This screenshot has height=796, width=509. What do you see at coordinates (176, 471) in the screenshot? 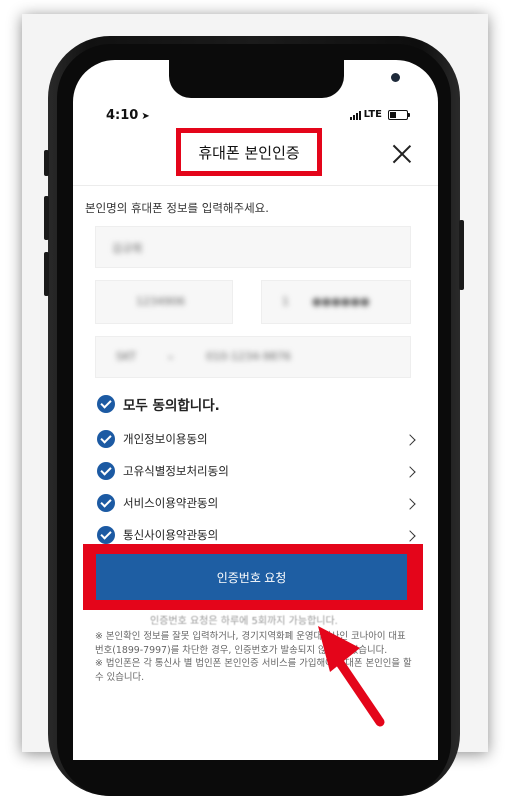
I see `agreement-label: 고유식별정보처리동의` at bounding box center [176, 471].